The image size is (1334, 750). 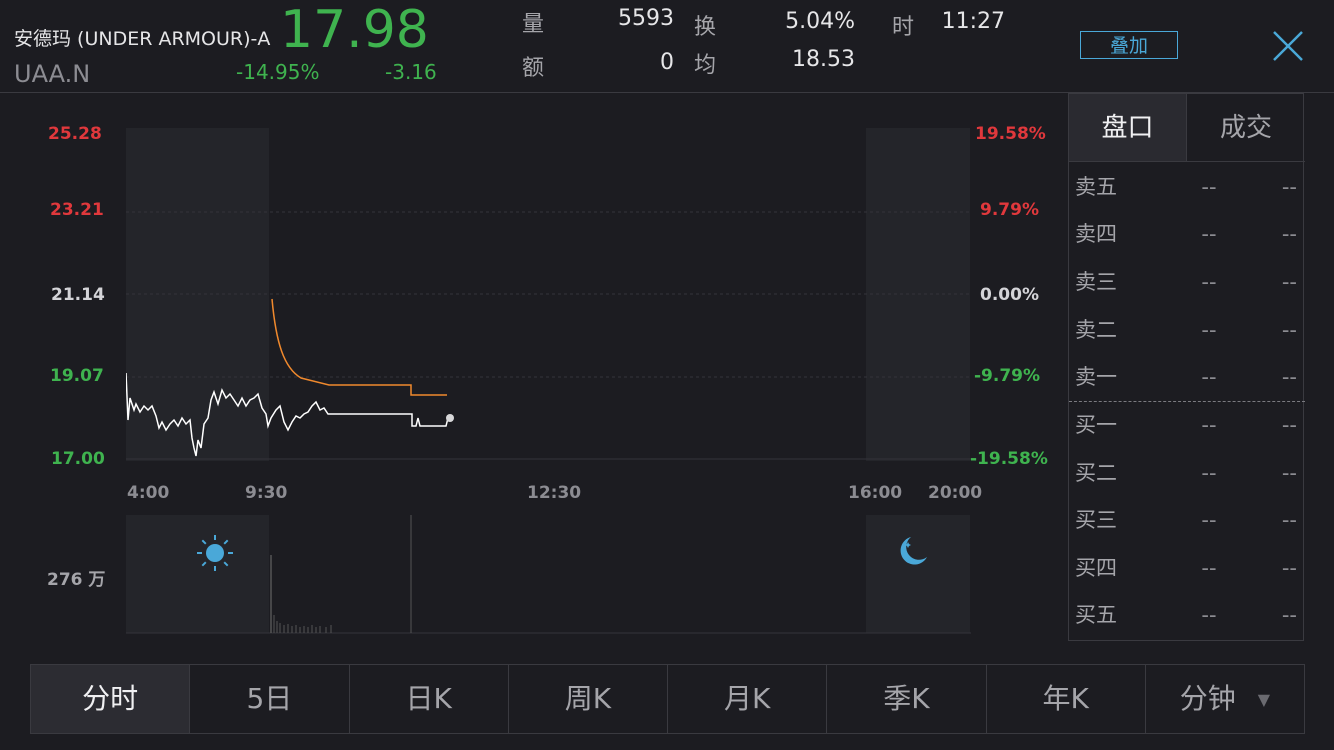 What do you see at coordinates (1096, 615) in the screenshot?
I see `row-name: 买五` at bounding box center [1096, 615].